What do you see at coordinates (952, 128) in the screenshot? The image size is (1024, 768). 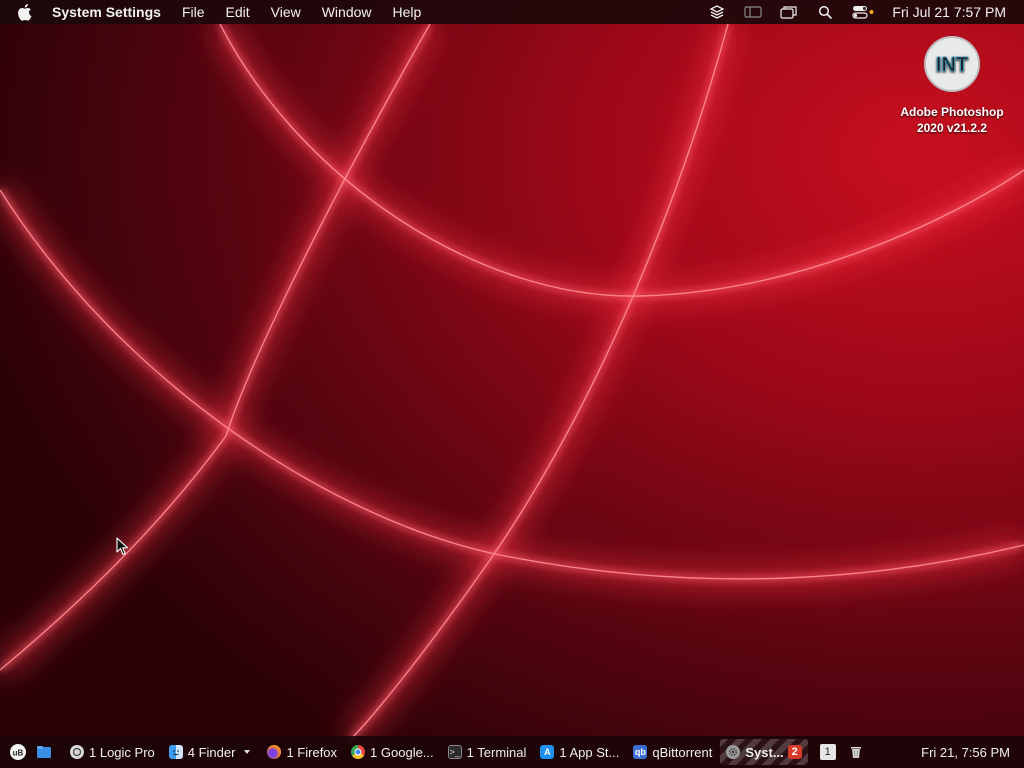 I see `desktop-icon-label-line2: 2020 v21.2.2` at bounding box center [952, 128].